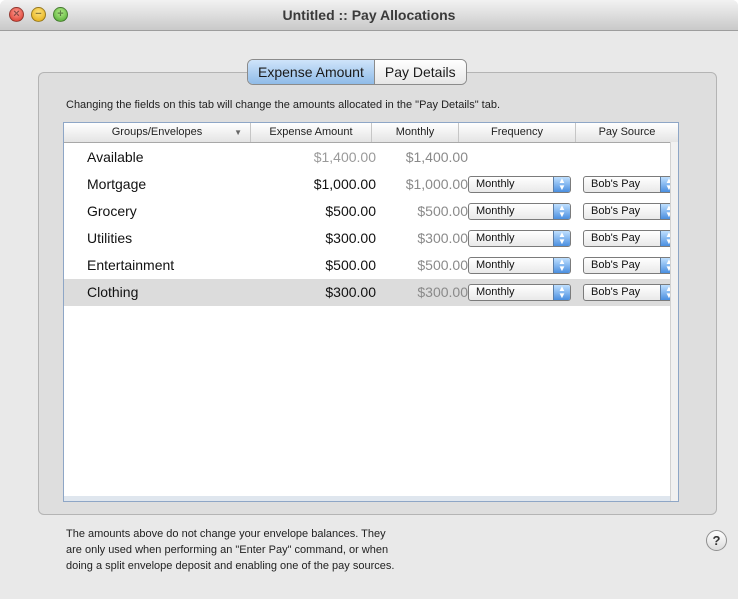 This screenshot has width=738, height=599. What do you see at coordinates (110, 238) in the screenshot?
I see `envelope-name: Utilities` at bounding box center [110, 238].